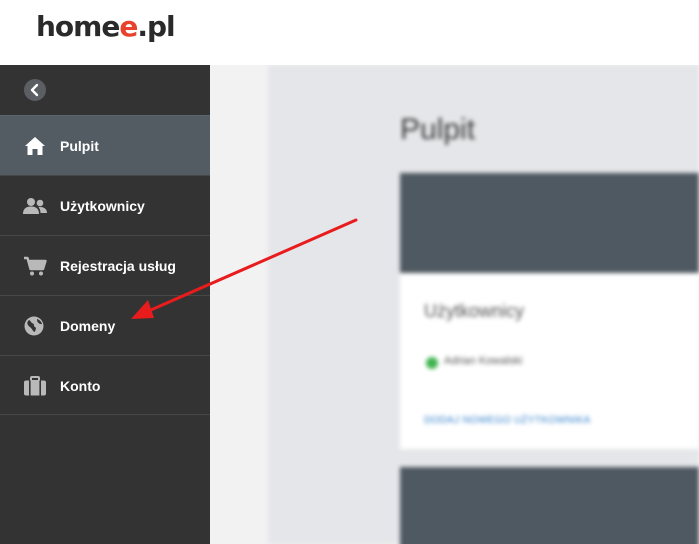  Describe the element at coordinates (78, 26) in the screenshot. I see `logo-text-main: home` at that location.